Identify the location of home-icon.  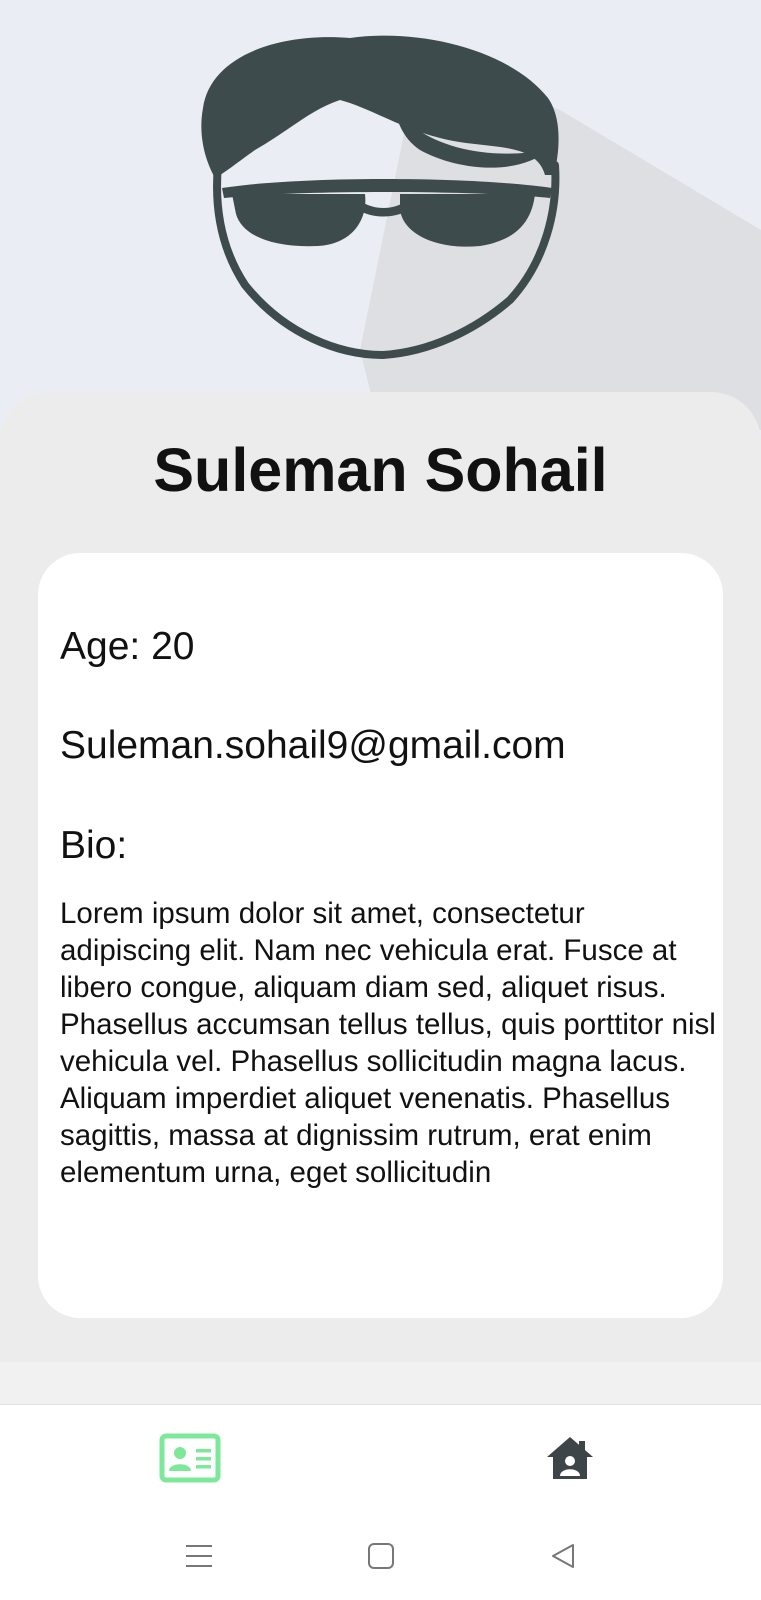
(570, 1458).